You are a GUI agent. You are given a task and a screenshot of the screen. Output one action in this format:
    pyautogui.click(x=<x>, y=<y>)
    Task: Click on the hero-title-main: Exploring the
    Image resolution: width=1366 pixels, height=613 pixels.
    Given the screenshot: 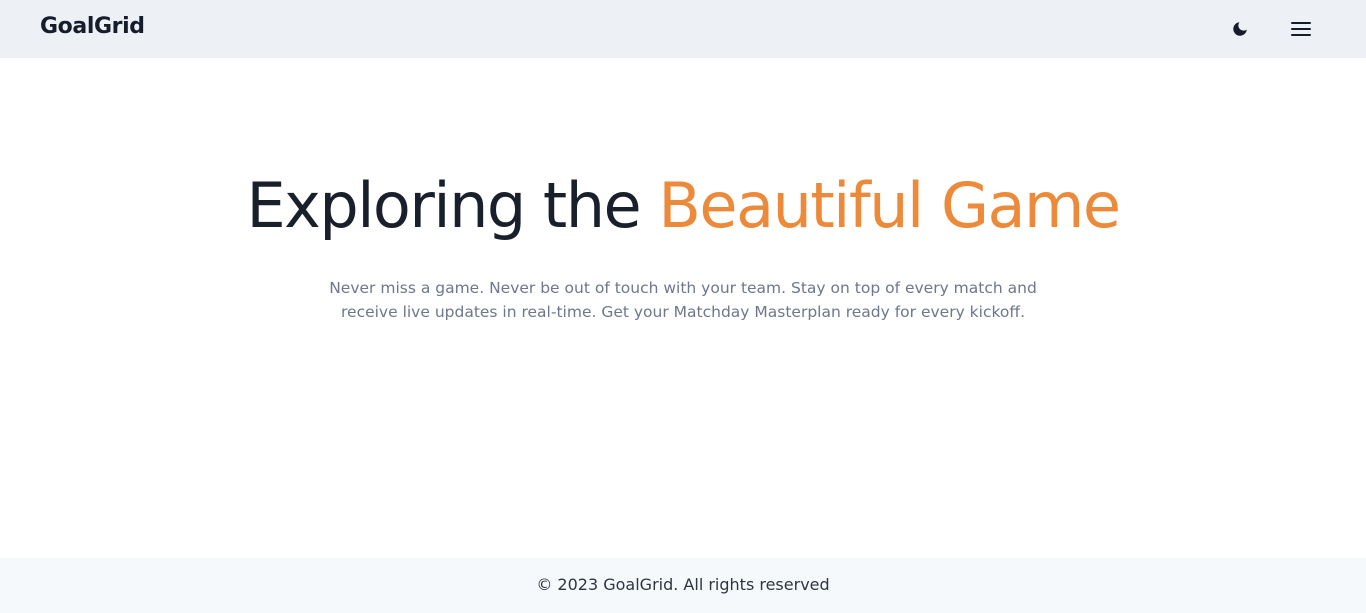 What is the action you would take?
    pyautogui.click(x=443, y=205)
    